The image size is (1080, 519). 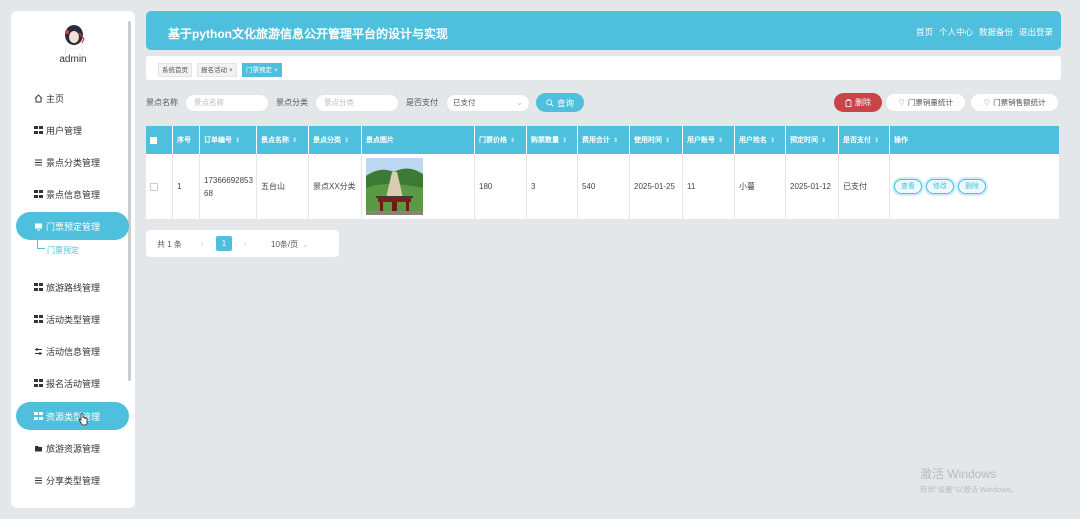 I want to click on col-label: 订单编号, so click(x=218, y=140).